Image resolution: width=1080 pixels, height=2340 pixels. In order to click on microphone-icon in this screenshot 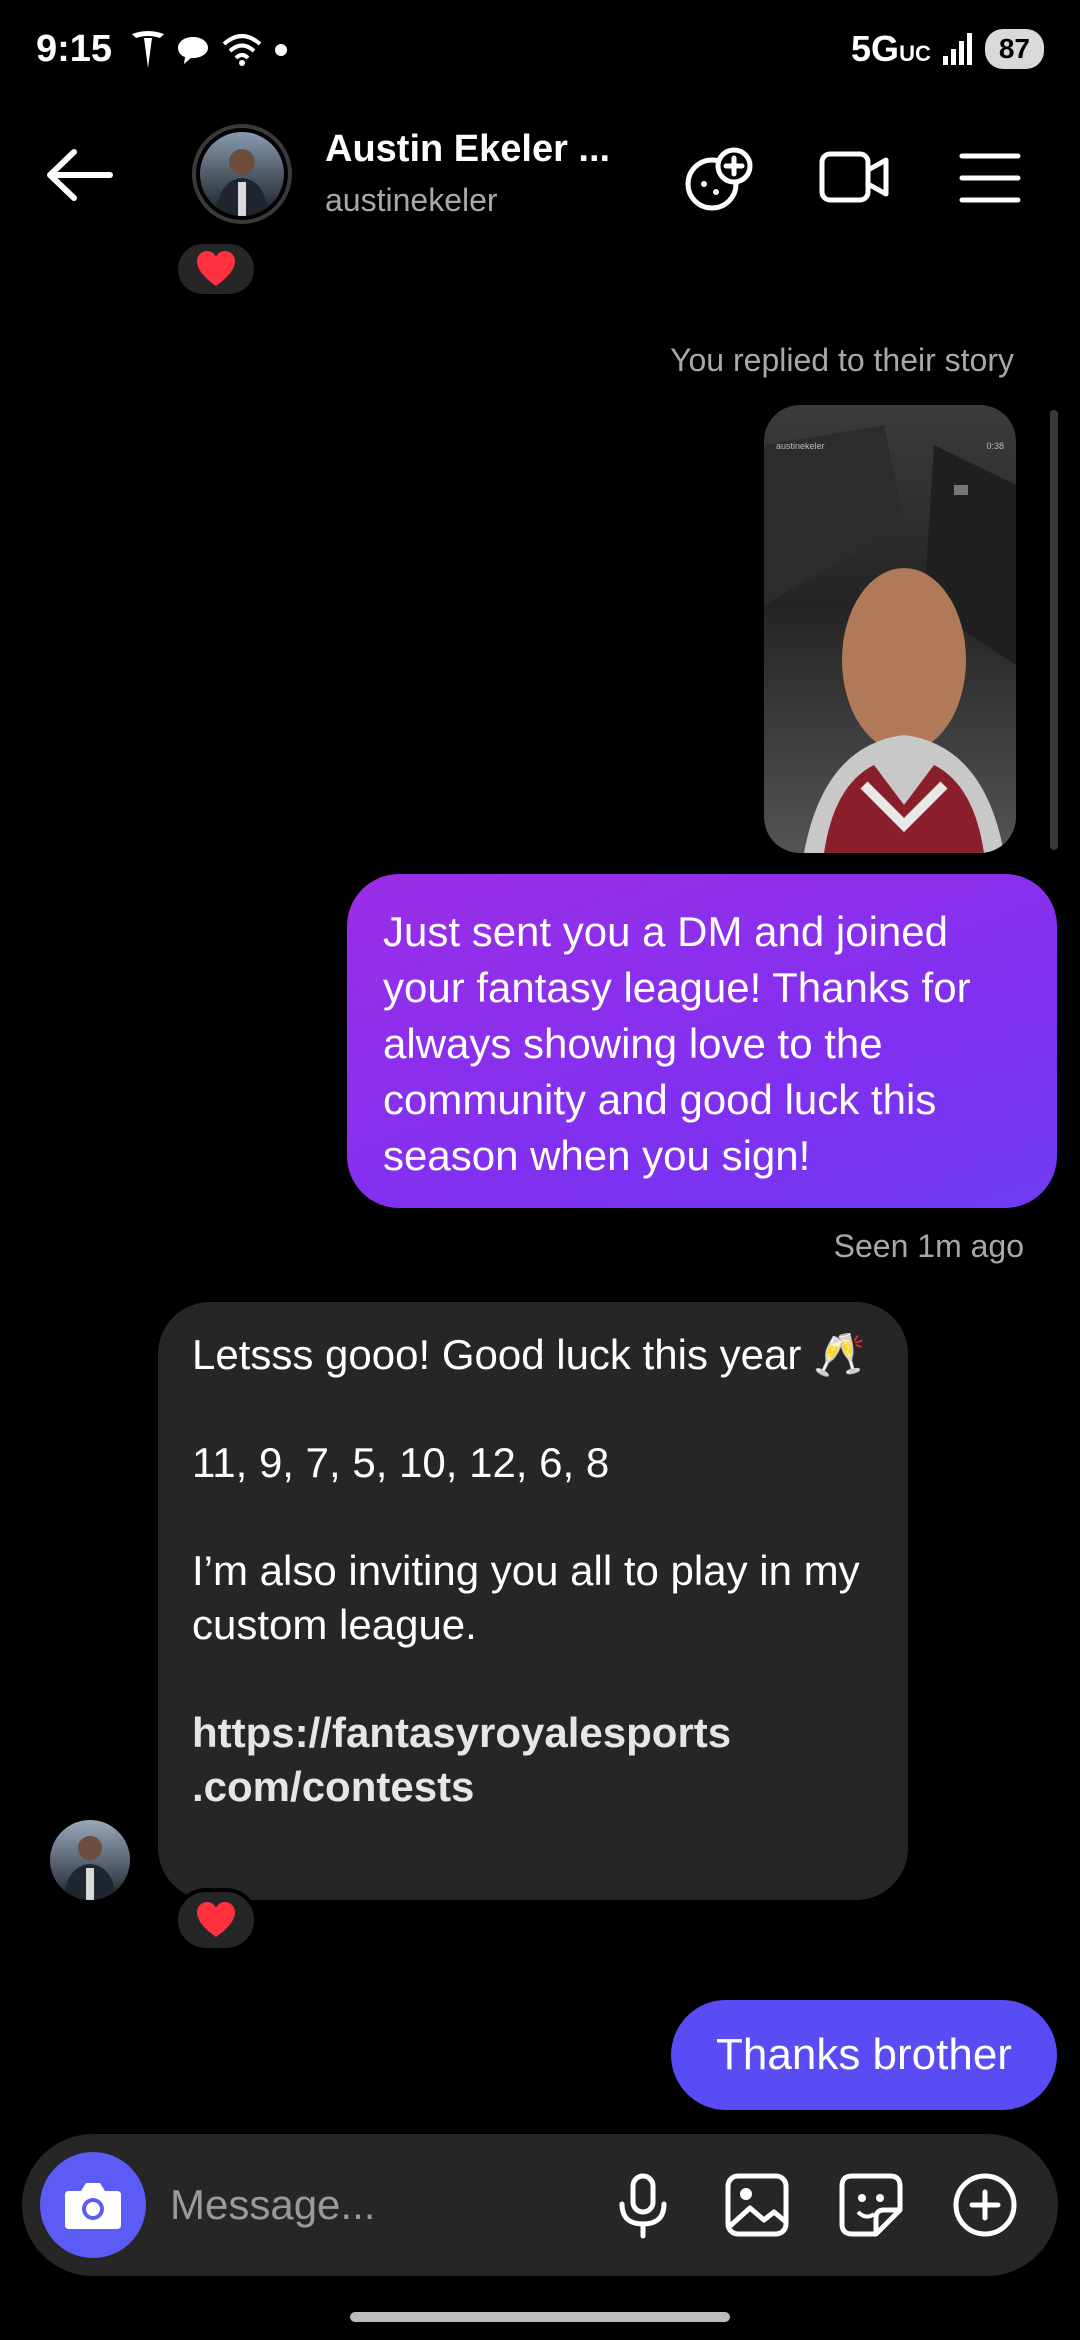, I will do `click(643, 2205)`.